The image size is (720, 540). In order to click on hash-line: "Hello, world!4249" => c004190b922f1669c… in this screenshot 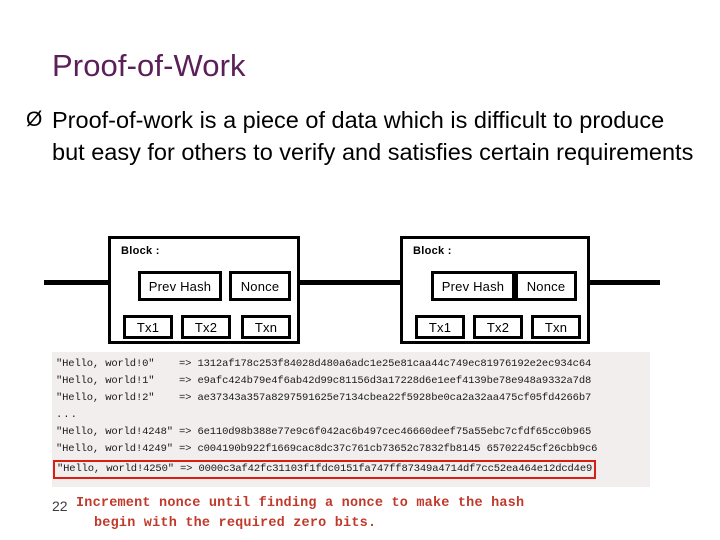, I will do `click(327, 449)`.